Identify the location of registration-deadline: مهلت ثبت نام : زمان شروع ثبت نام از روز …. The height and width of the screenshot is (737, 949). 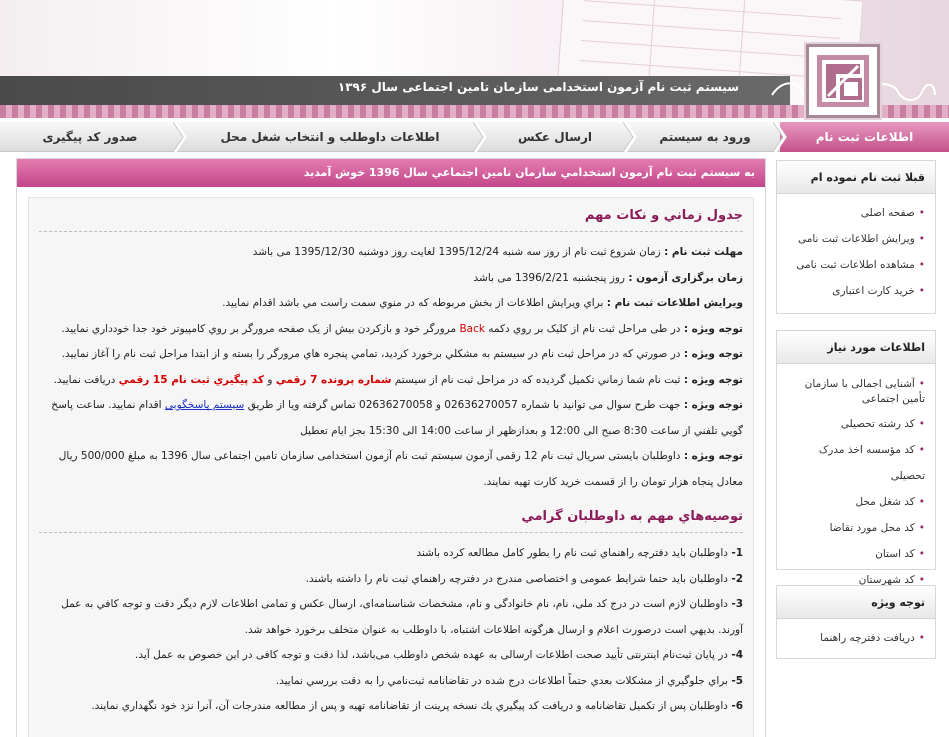
(497, 252).